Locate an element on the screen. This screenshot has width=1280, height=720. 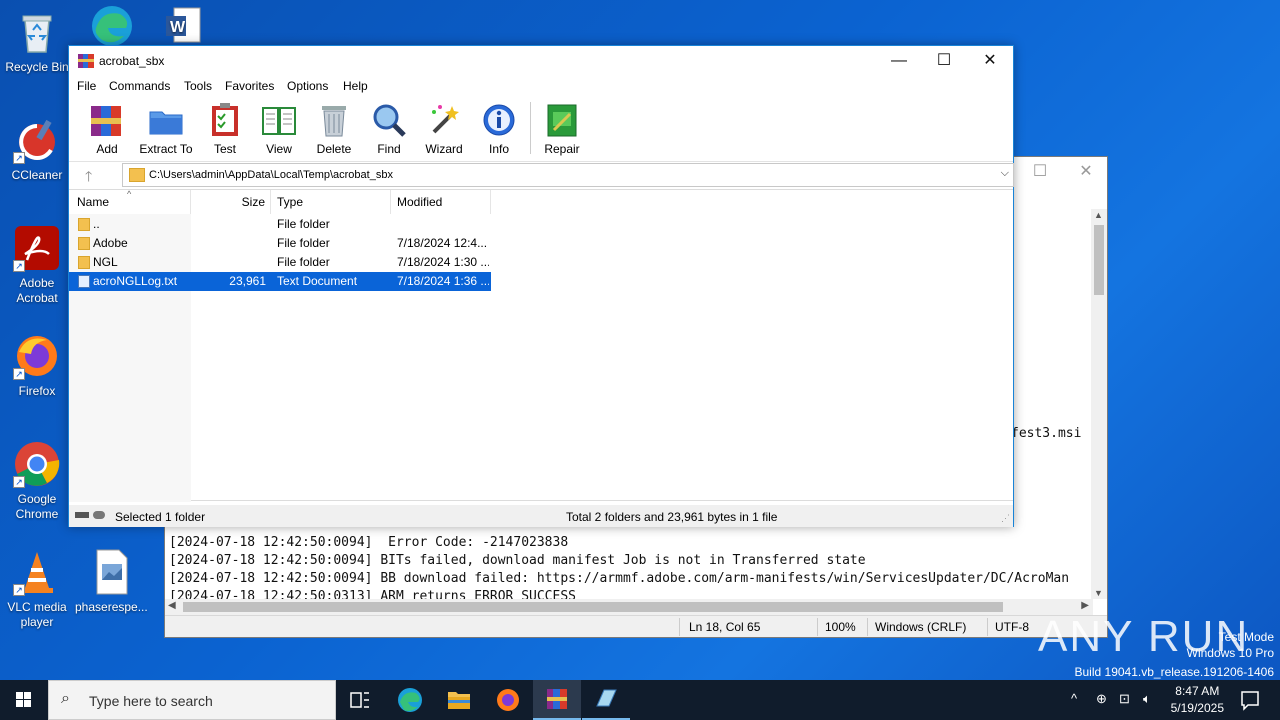
column-header-modified: Modified is located at coordinates (441, 202).